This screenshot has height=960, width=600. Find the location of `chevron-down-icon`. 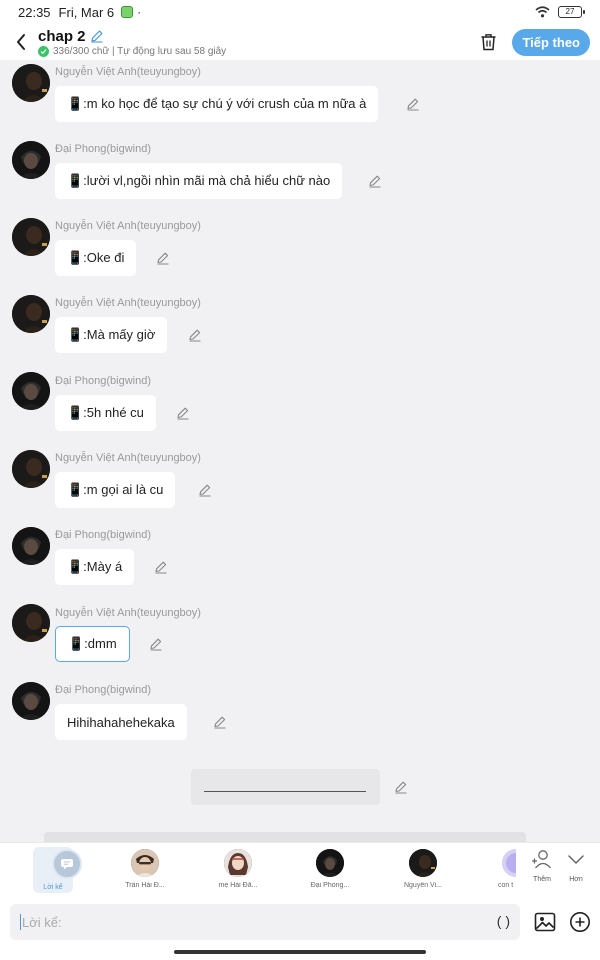

chevron-down-icon is located at coordinates (576, 860).